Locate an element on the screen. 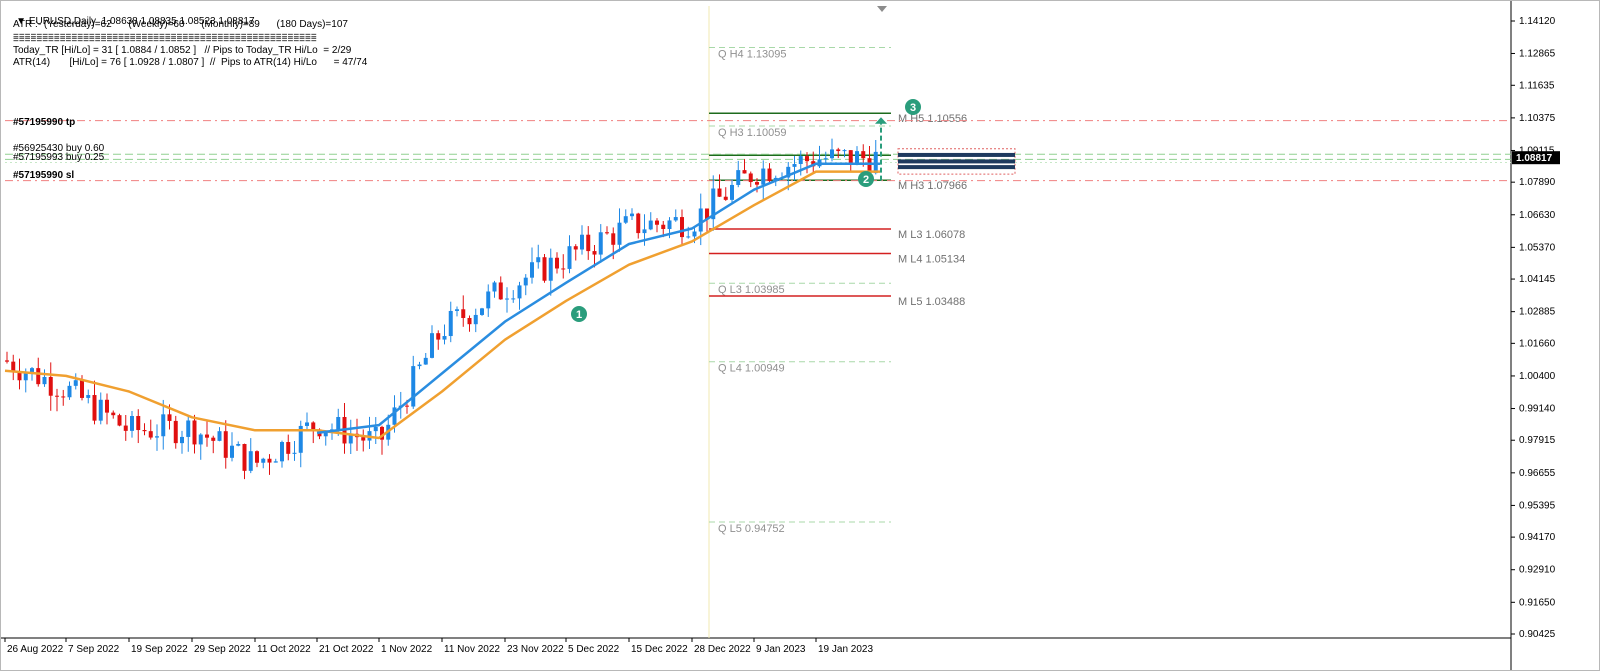 Image resolution: width=1600 pixels, height=671 pixels. date-tick-label: 9 Jan 2023 is located at coordinates (781, 649).